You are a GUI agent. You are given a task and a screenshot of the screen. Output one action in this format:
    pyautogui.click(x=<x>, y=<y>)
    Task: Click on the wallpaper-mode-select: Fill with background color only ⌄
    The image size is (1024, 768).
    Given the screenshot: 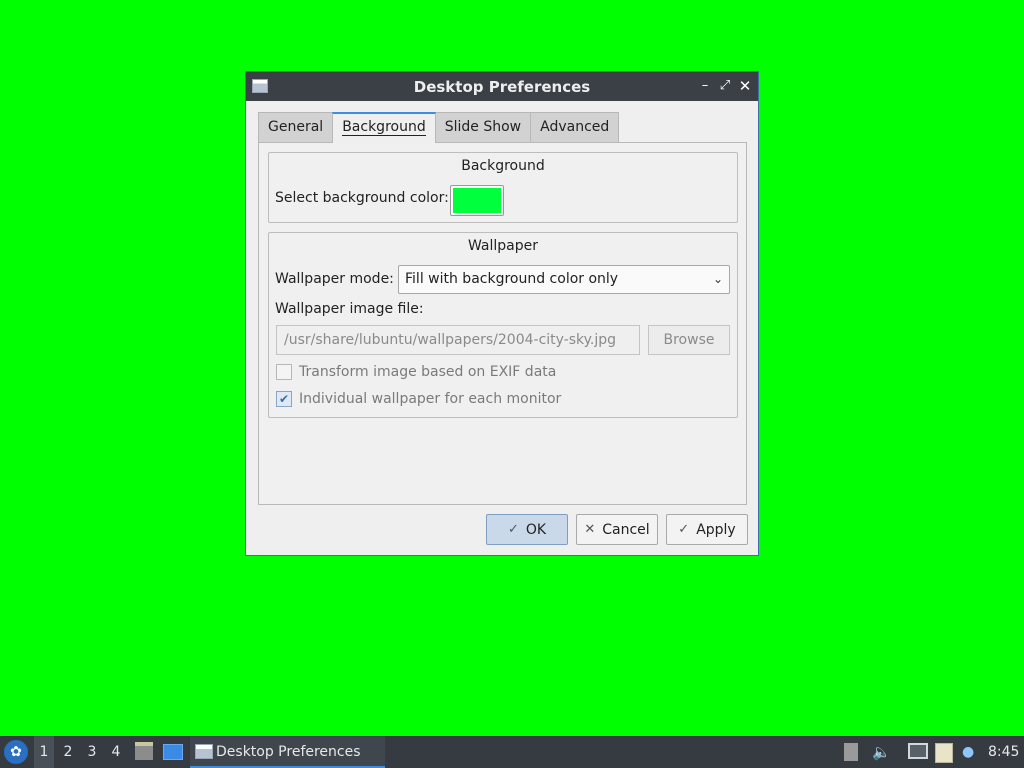 What is the action you would take?
    pyautogui.click(x=564, y=279)
    